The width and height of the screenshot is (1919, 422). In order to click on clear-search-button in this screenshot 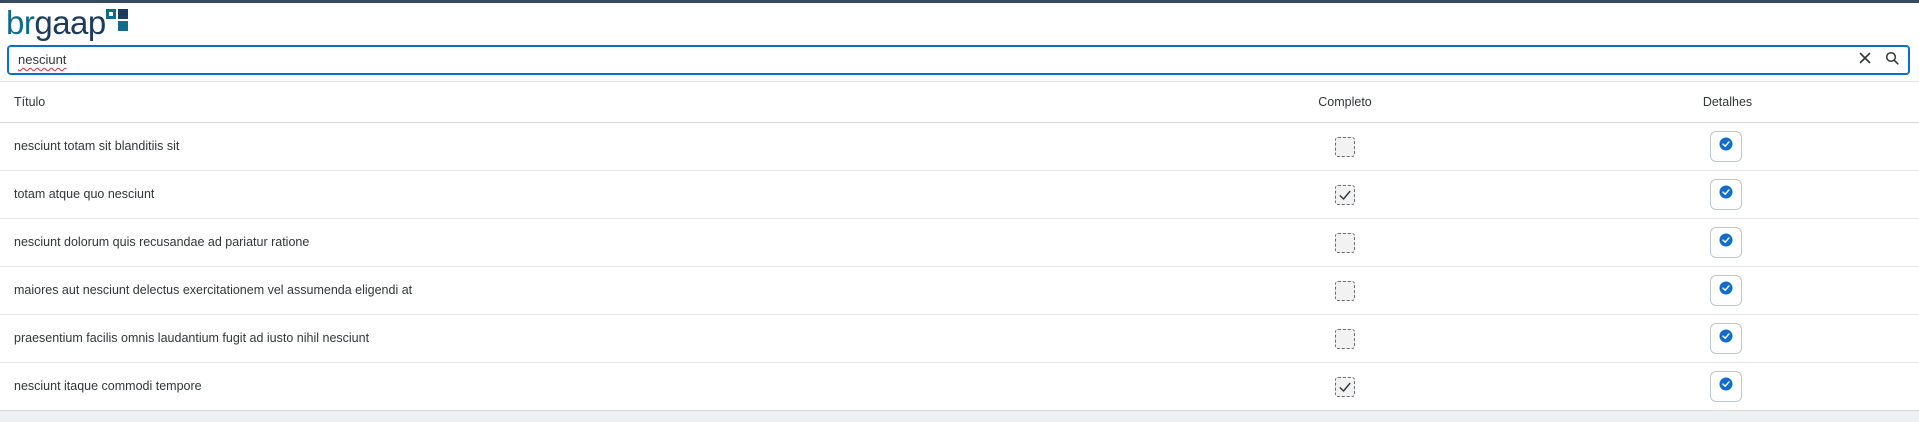, I will do `click(1865, 60)`.